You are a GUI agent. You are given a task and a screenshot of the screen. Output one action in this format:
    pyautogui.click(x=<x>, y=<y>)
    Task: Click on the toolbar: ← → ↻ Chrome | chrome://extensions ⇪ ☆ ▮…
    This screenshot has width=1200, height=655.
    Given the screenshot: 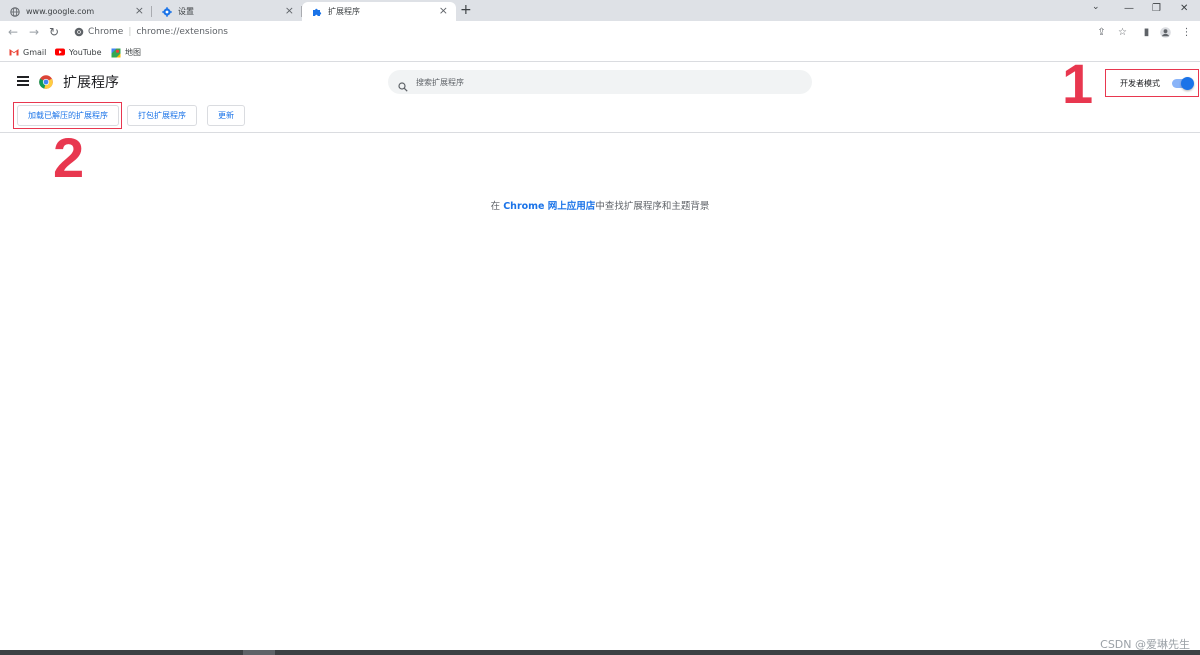 What is the action you would take?
    pyautogui.click(x=600, y=32)
    